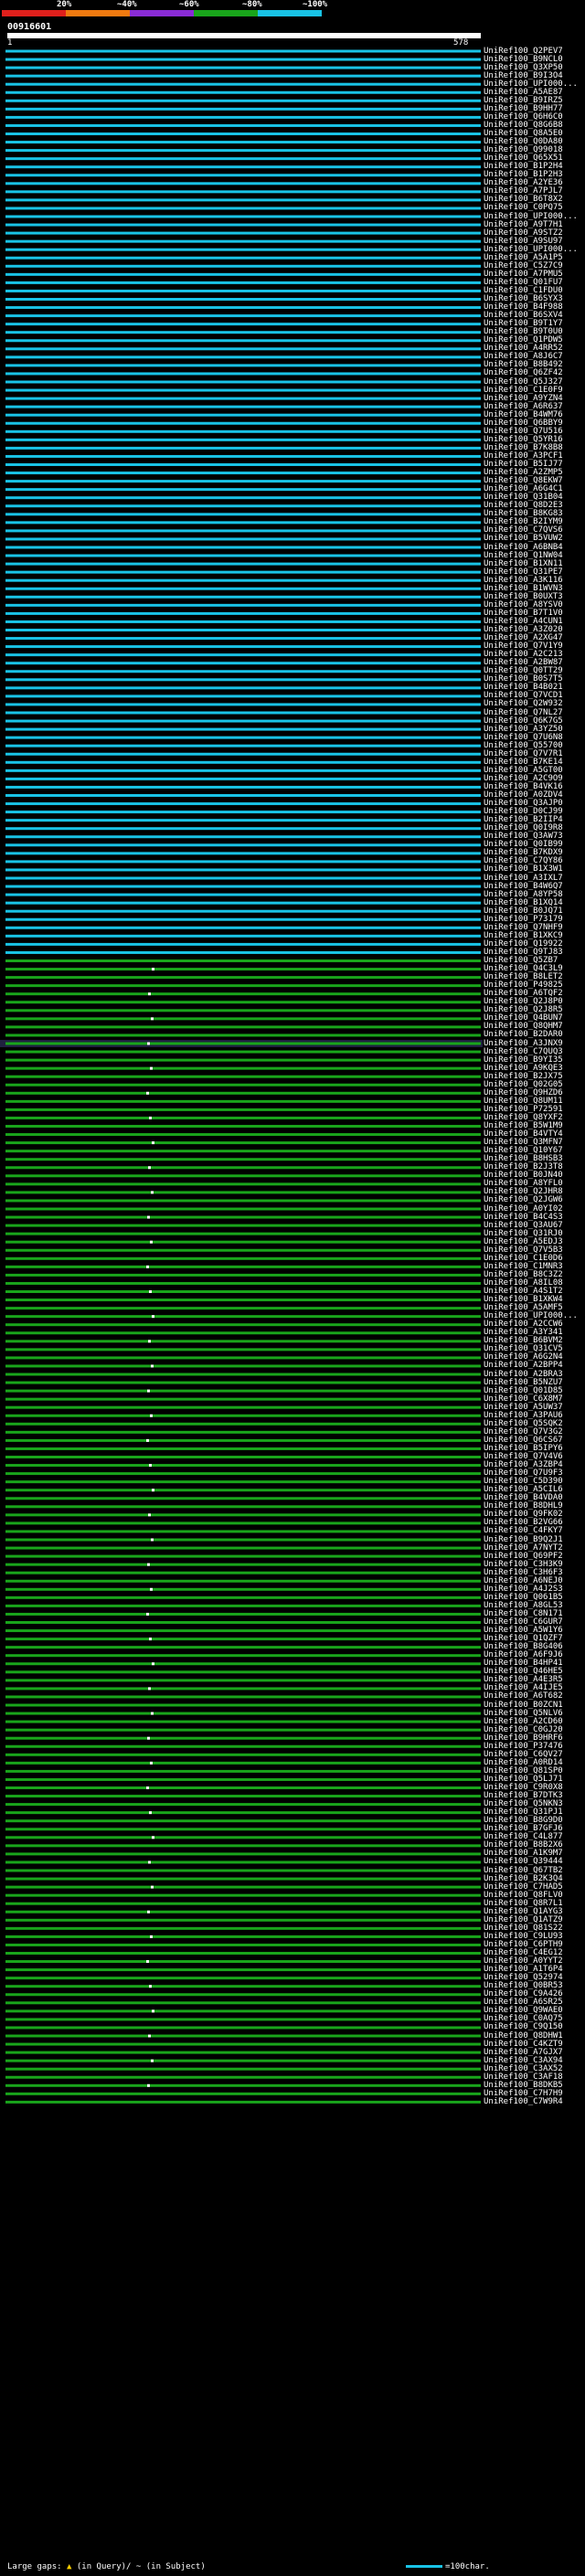 The height and width of the screenshot is (2576, 585). Describe the element at coordinates (523, 2101) in the screenshot. I see `hit-label: UniRef100_C7W9R4` at that location.